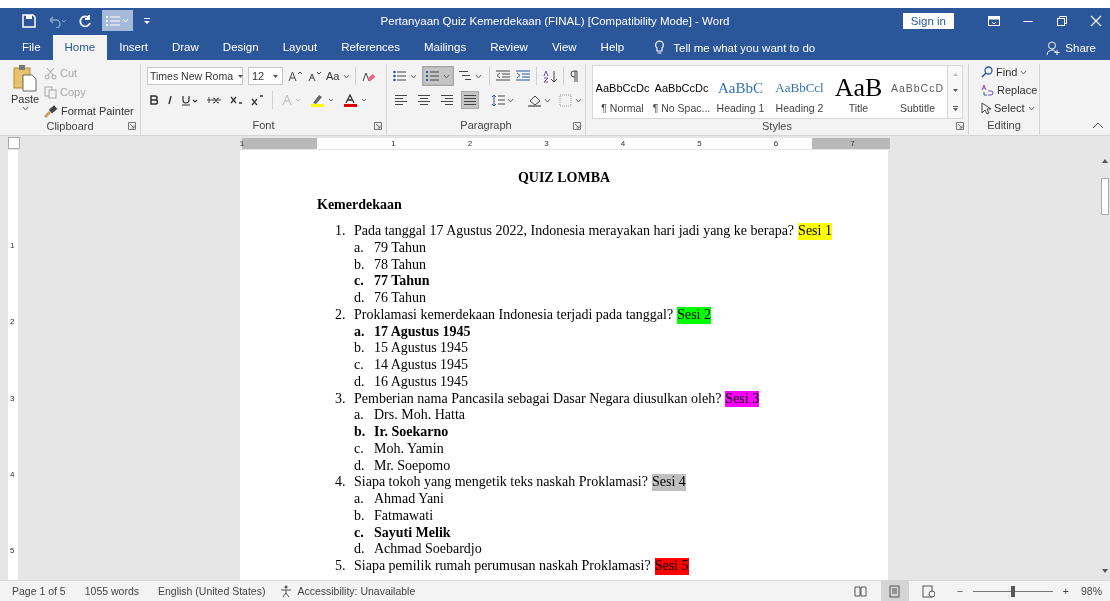 Image resolution: width=1110 pixels, height=601 pixels. What do you see at coordinates (400, 298) in the screenshot?
I see `answer-option: 76 Tahun` at bounding box center [400, 298].